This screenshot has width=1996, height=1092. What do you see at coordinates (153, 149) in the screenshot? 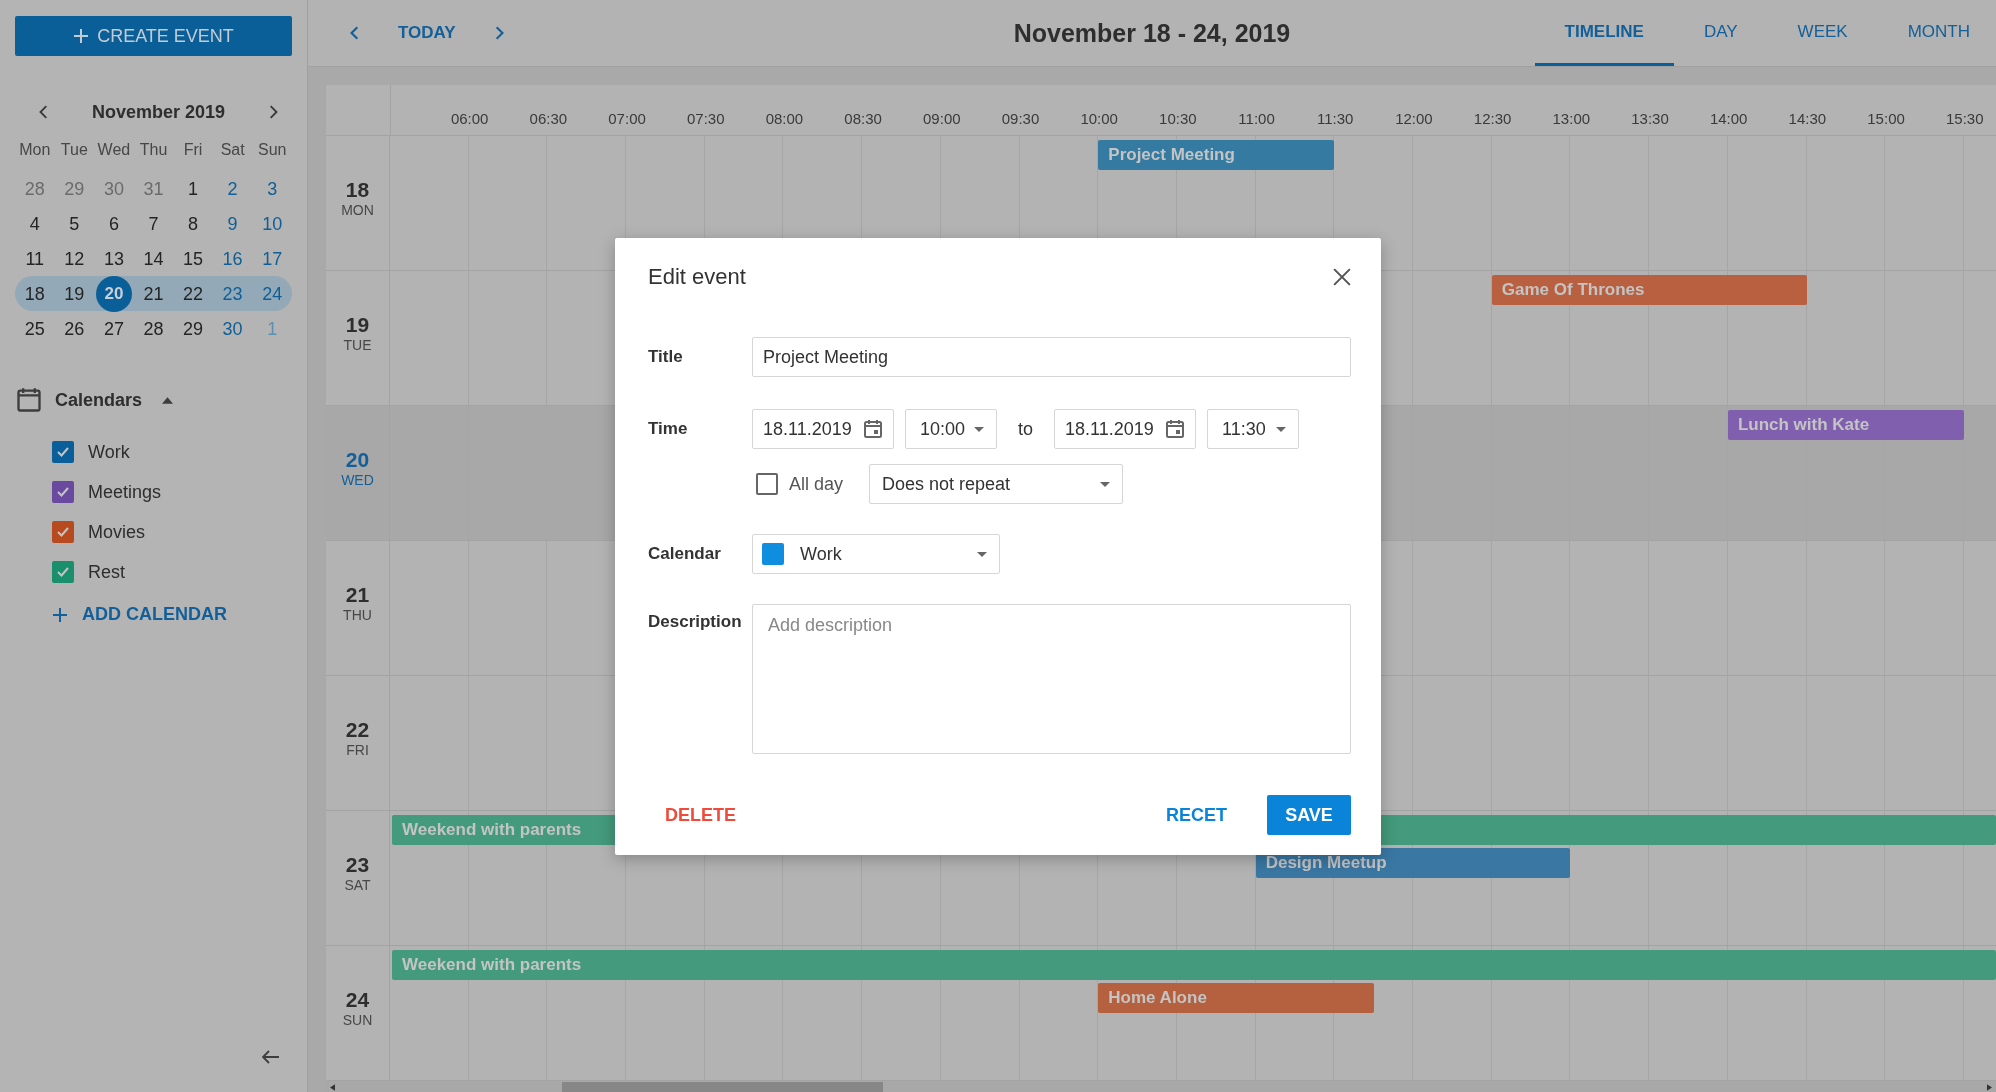
I see `weekday-label: Thu` at bounding box center [153, 149].